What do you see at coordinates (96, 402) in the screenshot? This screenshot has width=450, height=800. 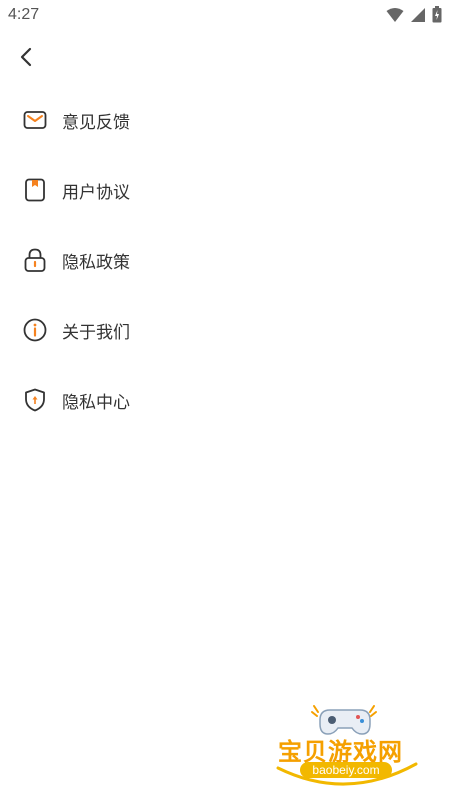 I see `menu-item-label: 隐私中心` at bounding box center [96, 402].